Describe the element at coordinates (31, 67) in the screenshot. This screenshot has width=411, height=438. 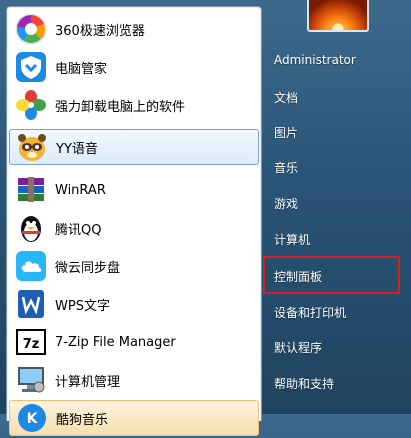
I see `pc-manager-shield-icon` at that location.